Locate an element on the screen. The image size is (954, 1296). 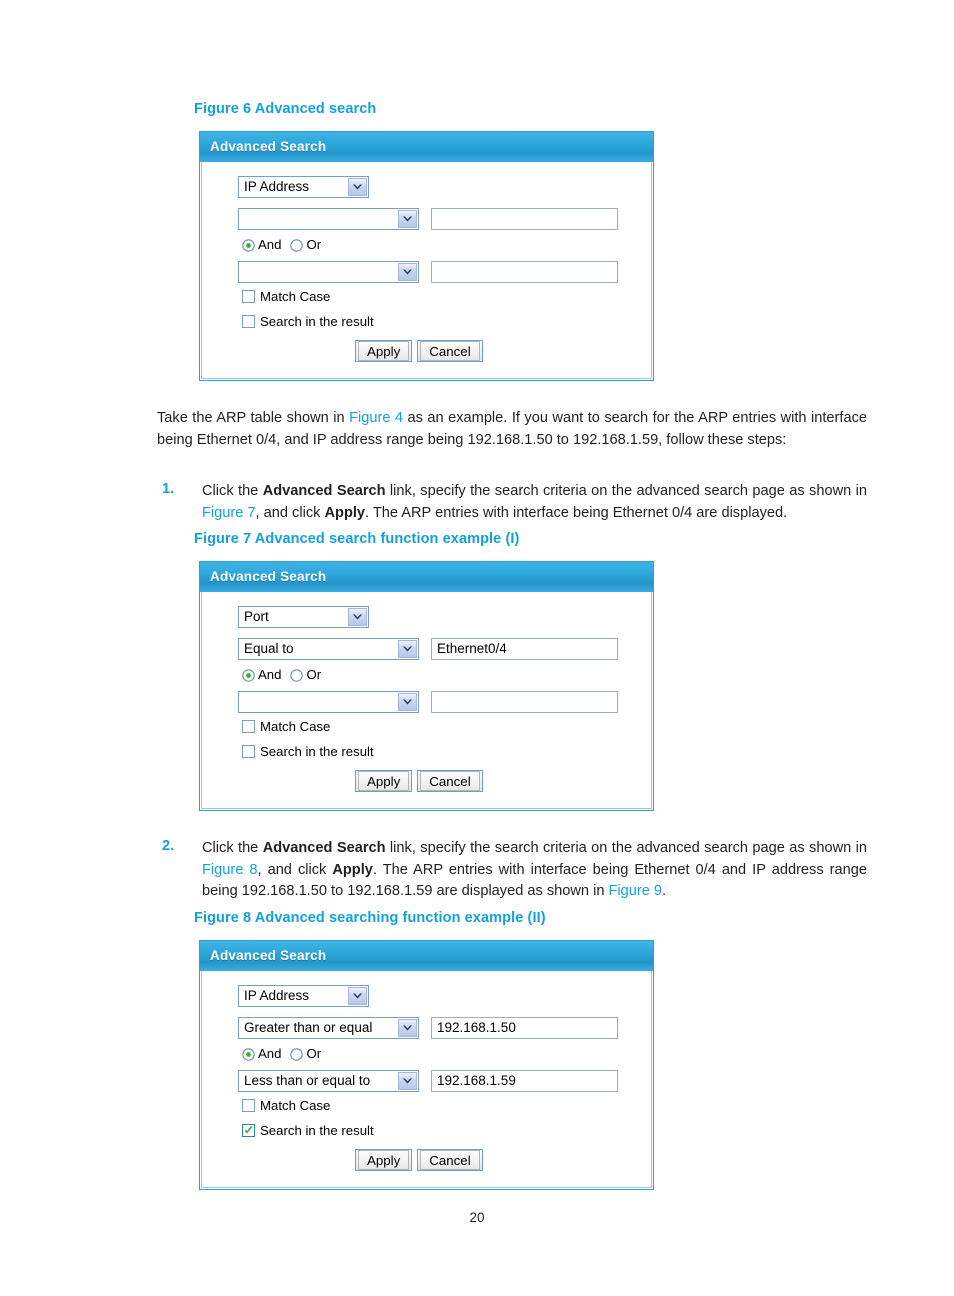
step2-text-3: , and click is located at coordinates (295, 869).